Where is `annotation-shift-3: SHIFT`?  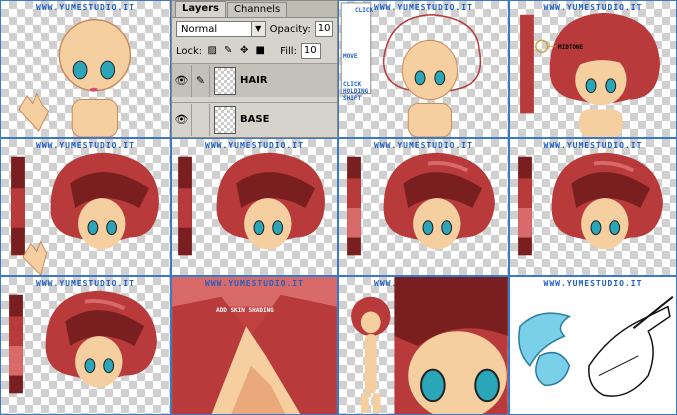
annotation-shift-3: SHIFT is located at coordinates (352, 98).